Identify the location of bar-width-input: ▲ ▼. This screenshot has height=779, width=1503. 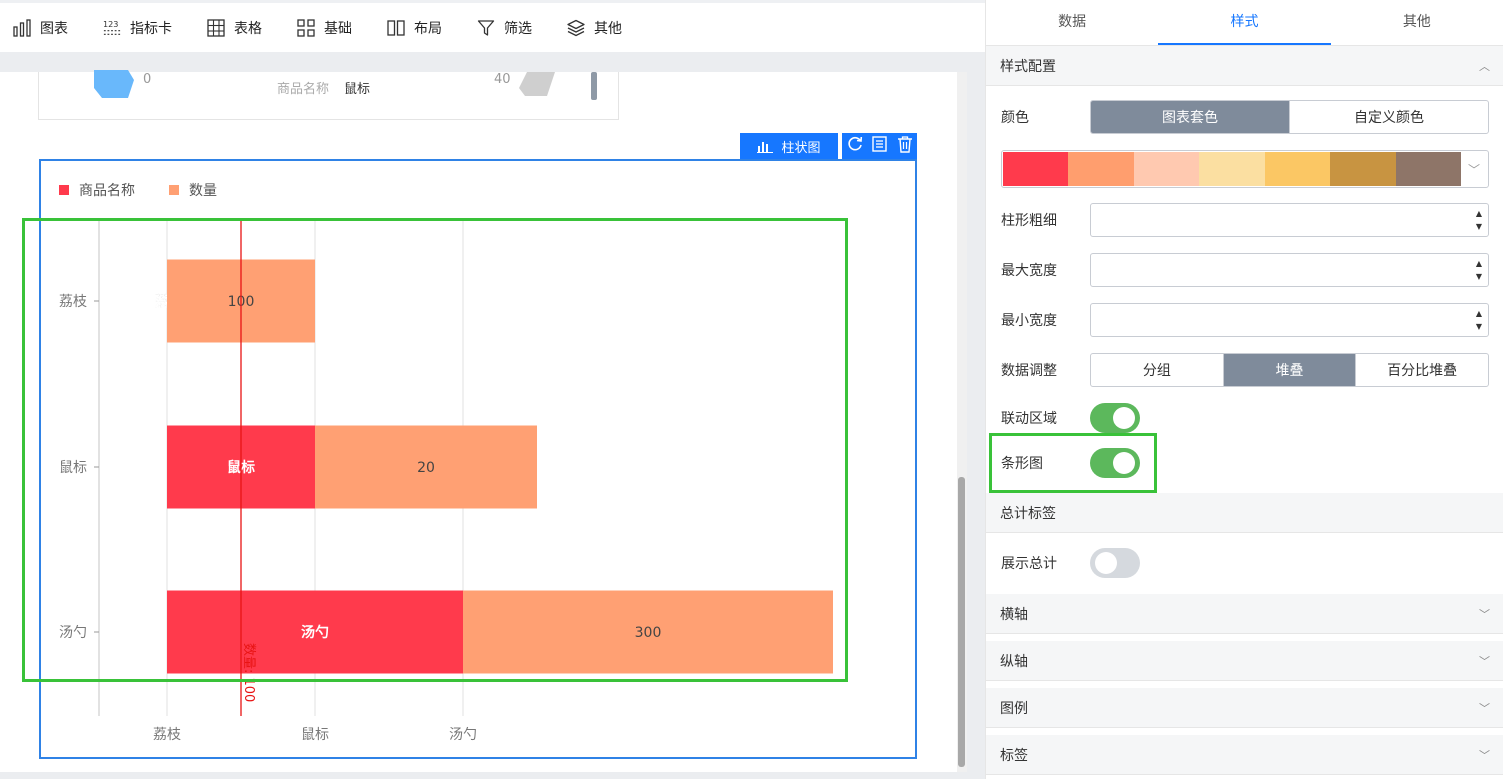
(1289, 220).